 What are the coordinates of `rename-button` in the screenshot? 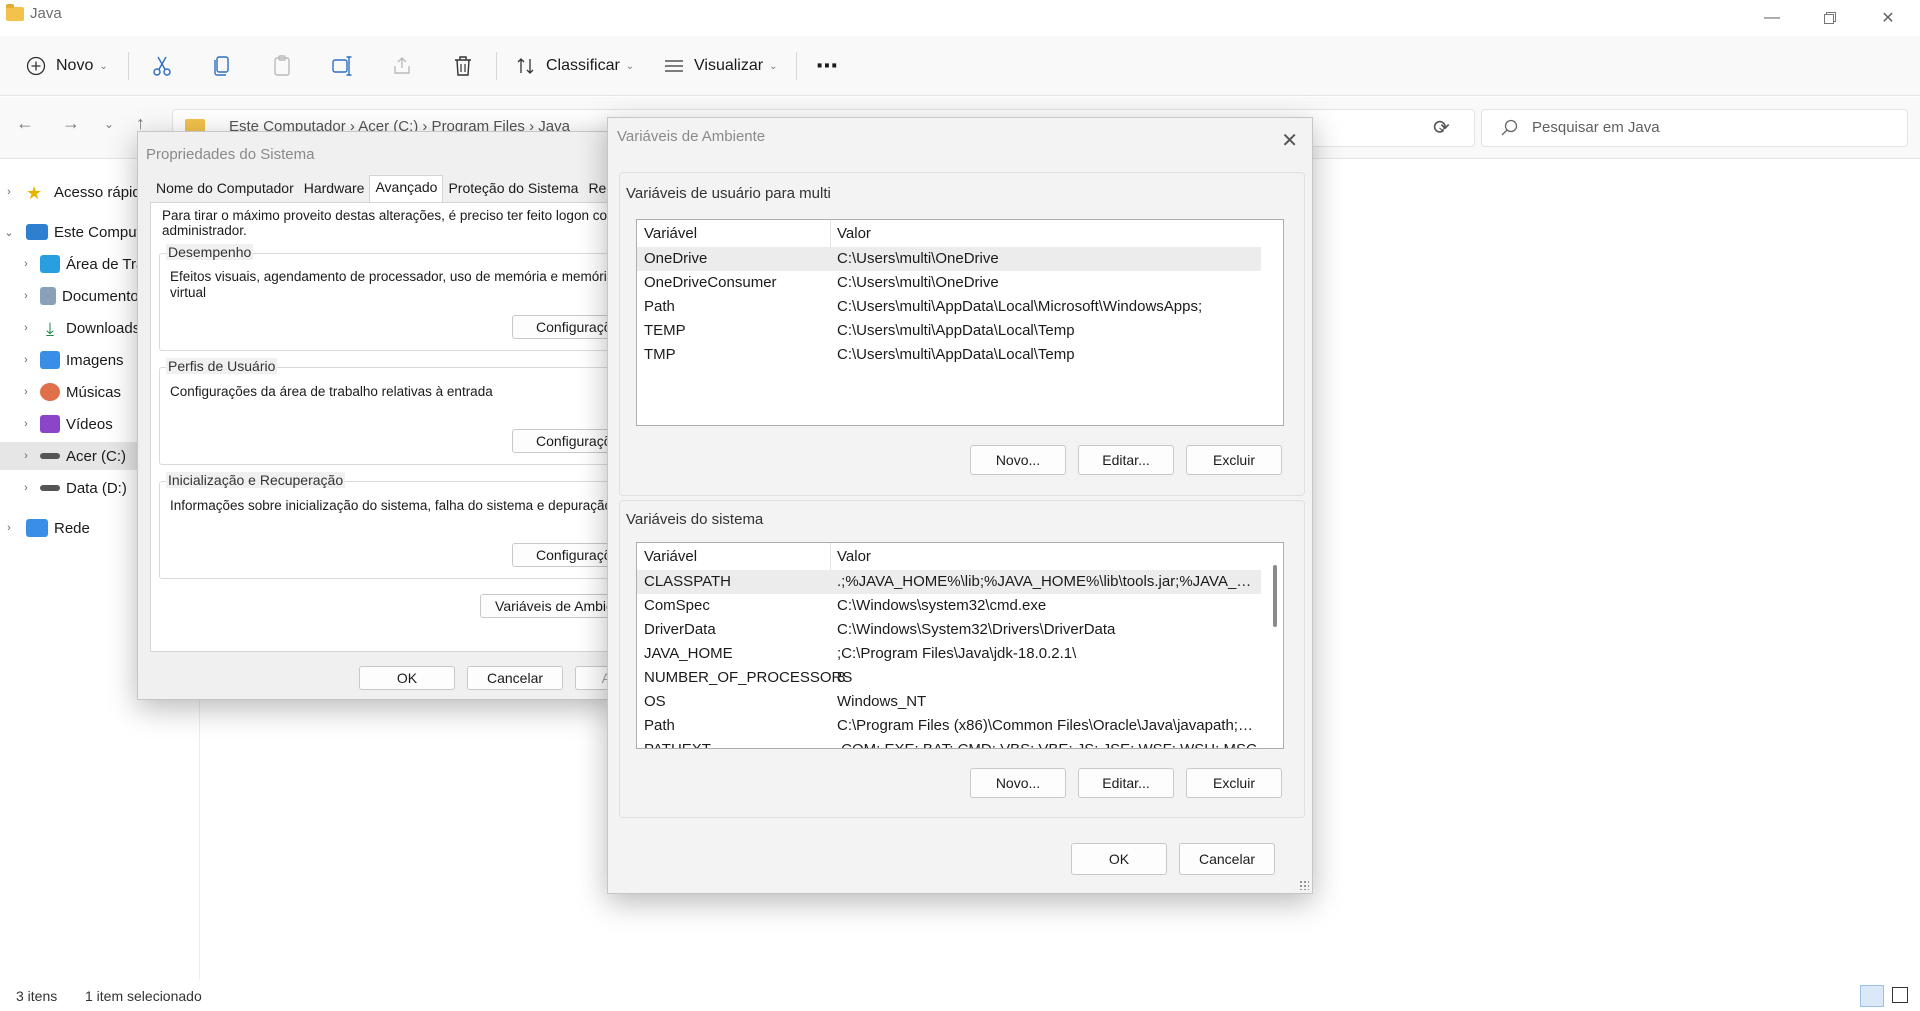 It's located at (343, 66).